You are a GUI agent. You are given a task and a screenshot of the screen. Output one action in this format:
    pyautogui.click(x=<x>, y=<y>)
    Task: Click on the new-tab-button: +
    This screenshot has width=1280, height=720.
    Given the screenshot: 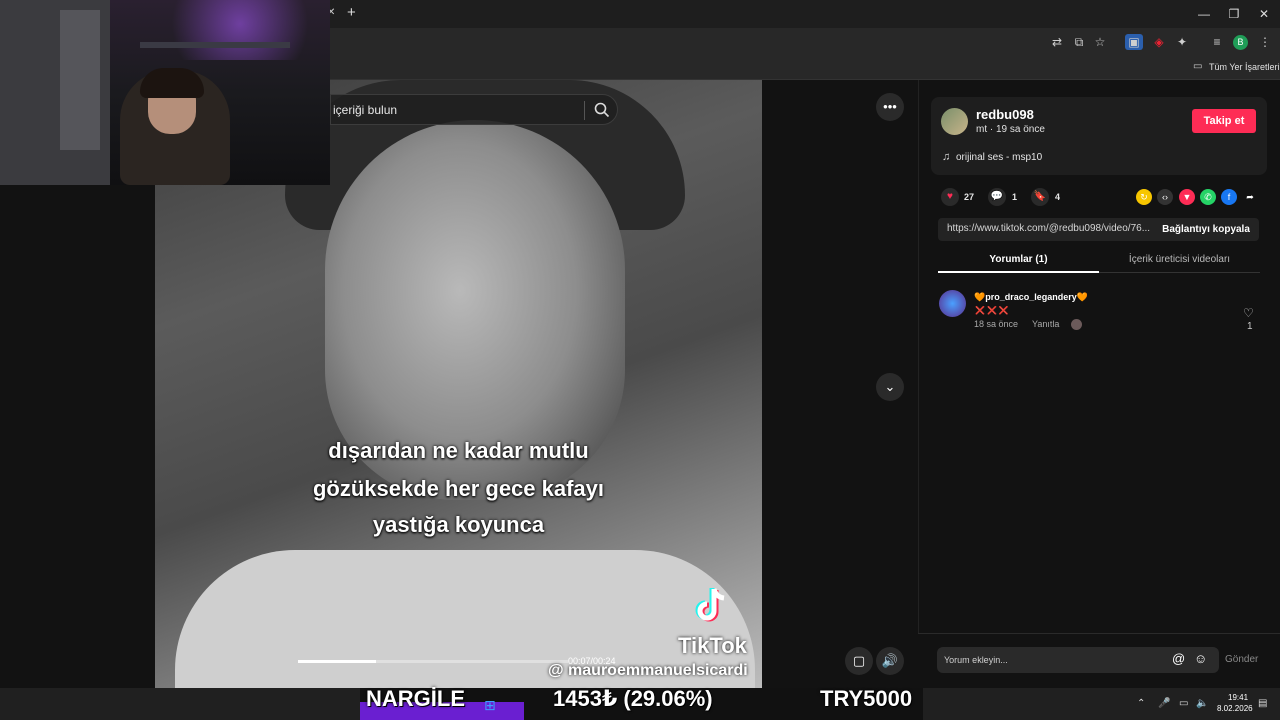 What is the action you would take?
    pyautogui.click(x=351, y=12)
    